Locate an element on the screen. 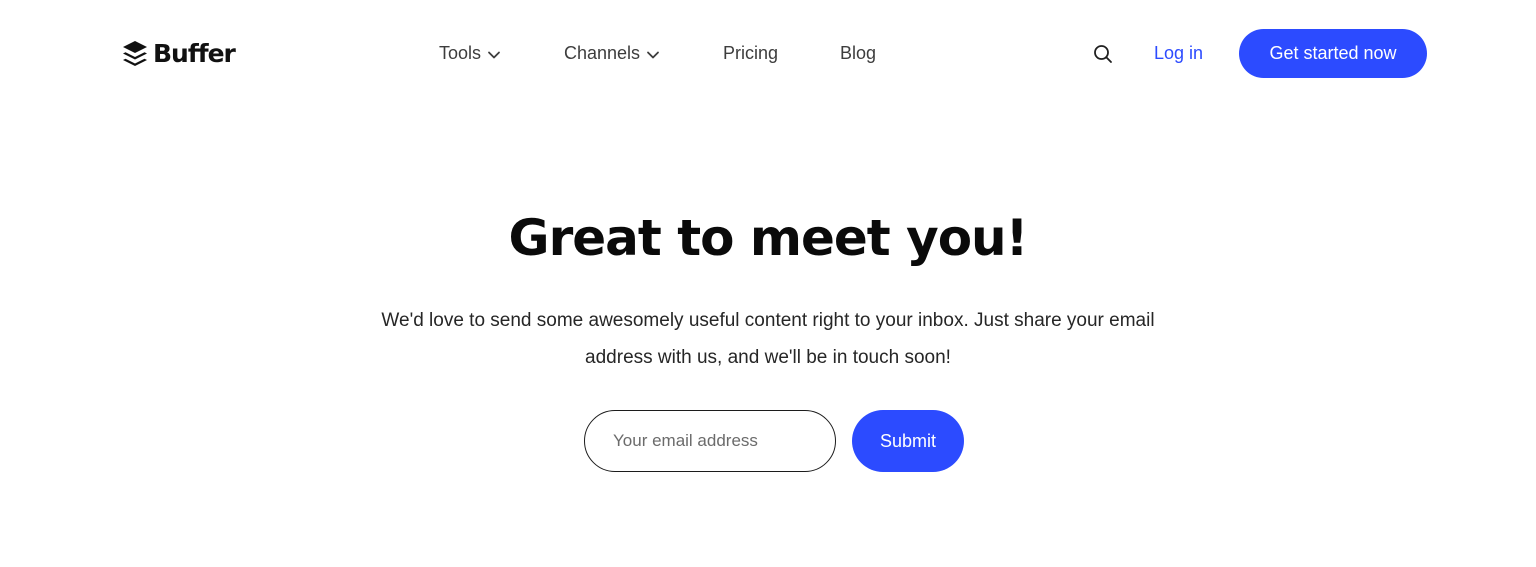 This screenshot has height=567, width=1536. nav-item-label: Blog is located at coordinates (858, 53).